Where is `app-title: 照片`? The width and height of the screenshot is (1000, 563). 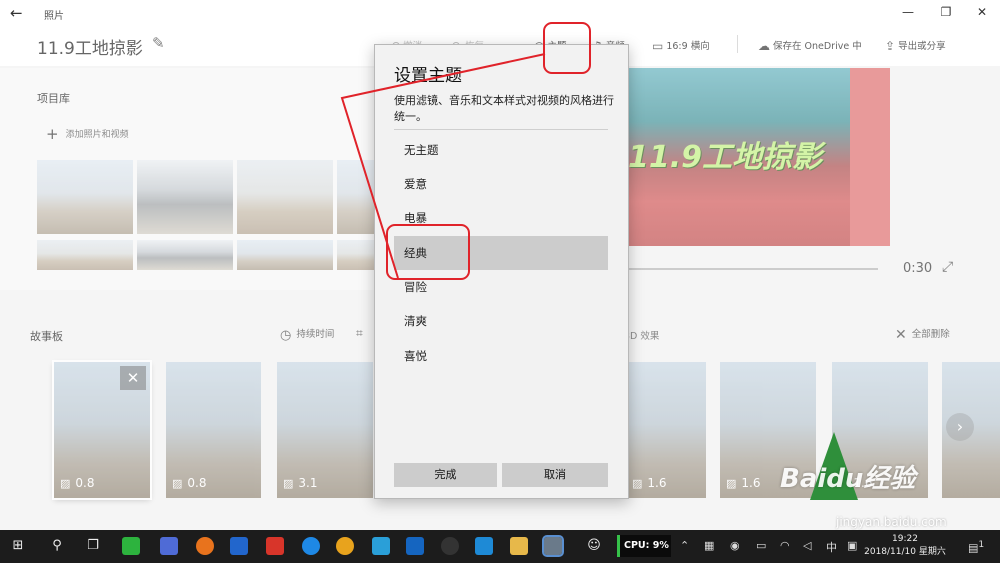
app-title: 照片 is located at coordinates (54, 16).